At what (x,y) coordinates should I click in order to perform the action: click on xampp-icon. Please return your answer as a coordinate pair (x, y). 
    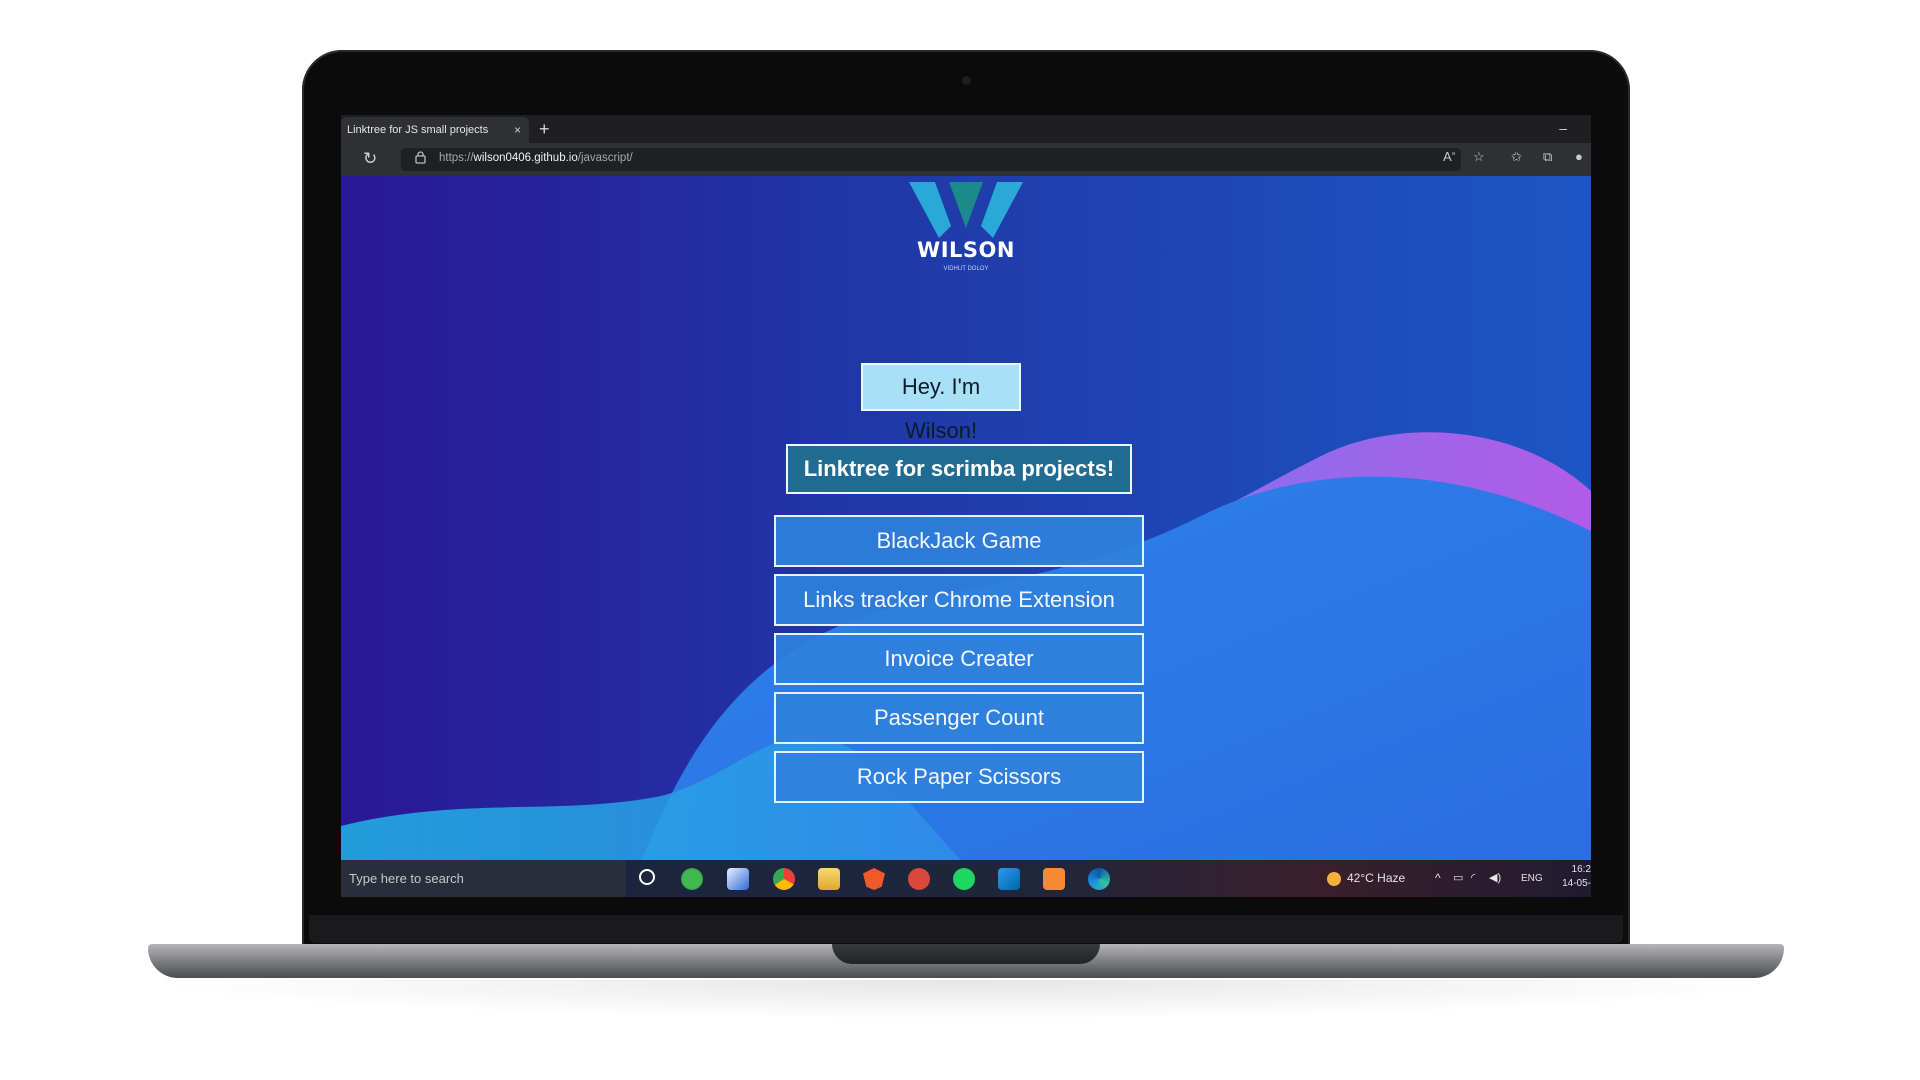
    Looking at the image, I should click on (1054, 879).